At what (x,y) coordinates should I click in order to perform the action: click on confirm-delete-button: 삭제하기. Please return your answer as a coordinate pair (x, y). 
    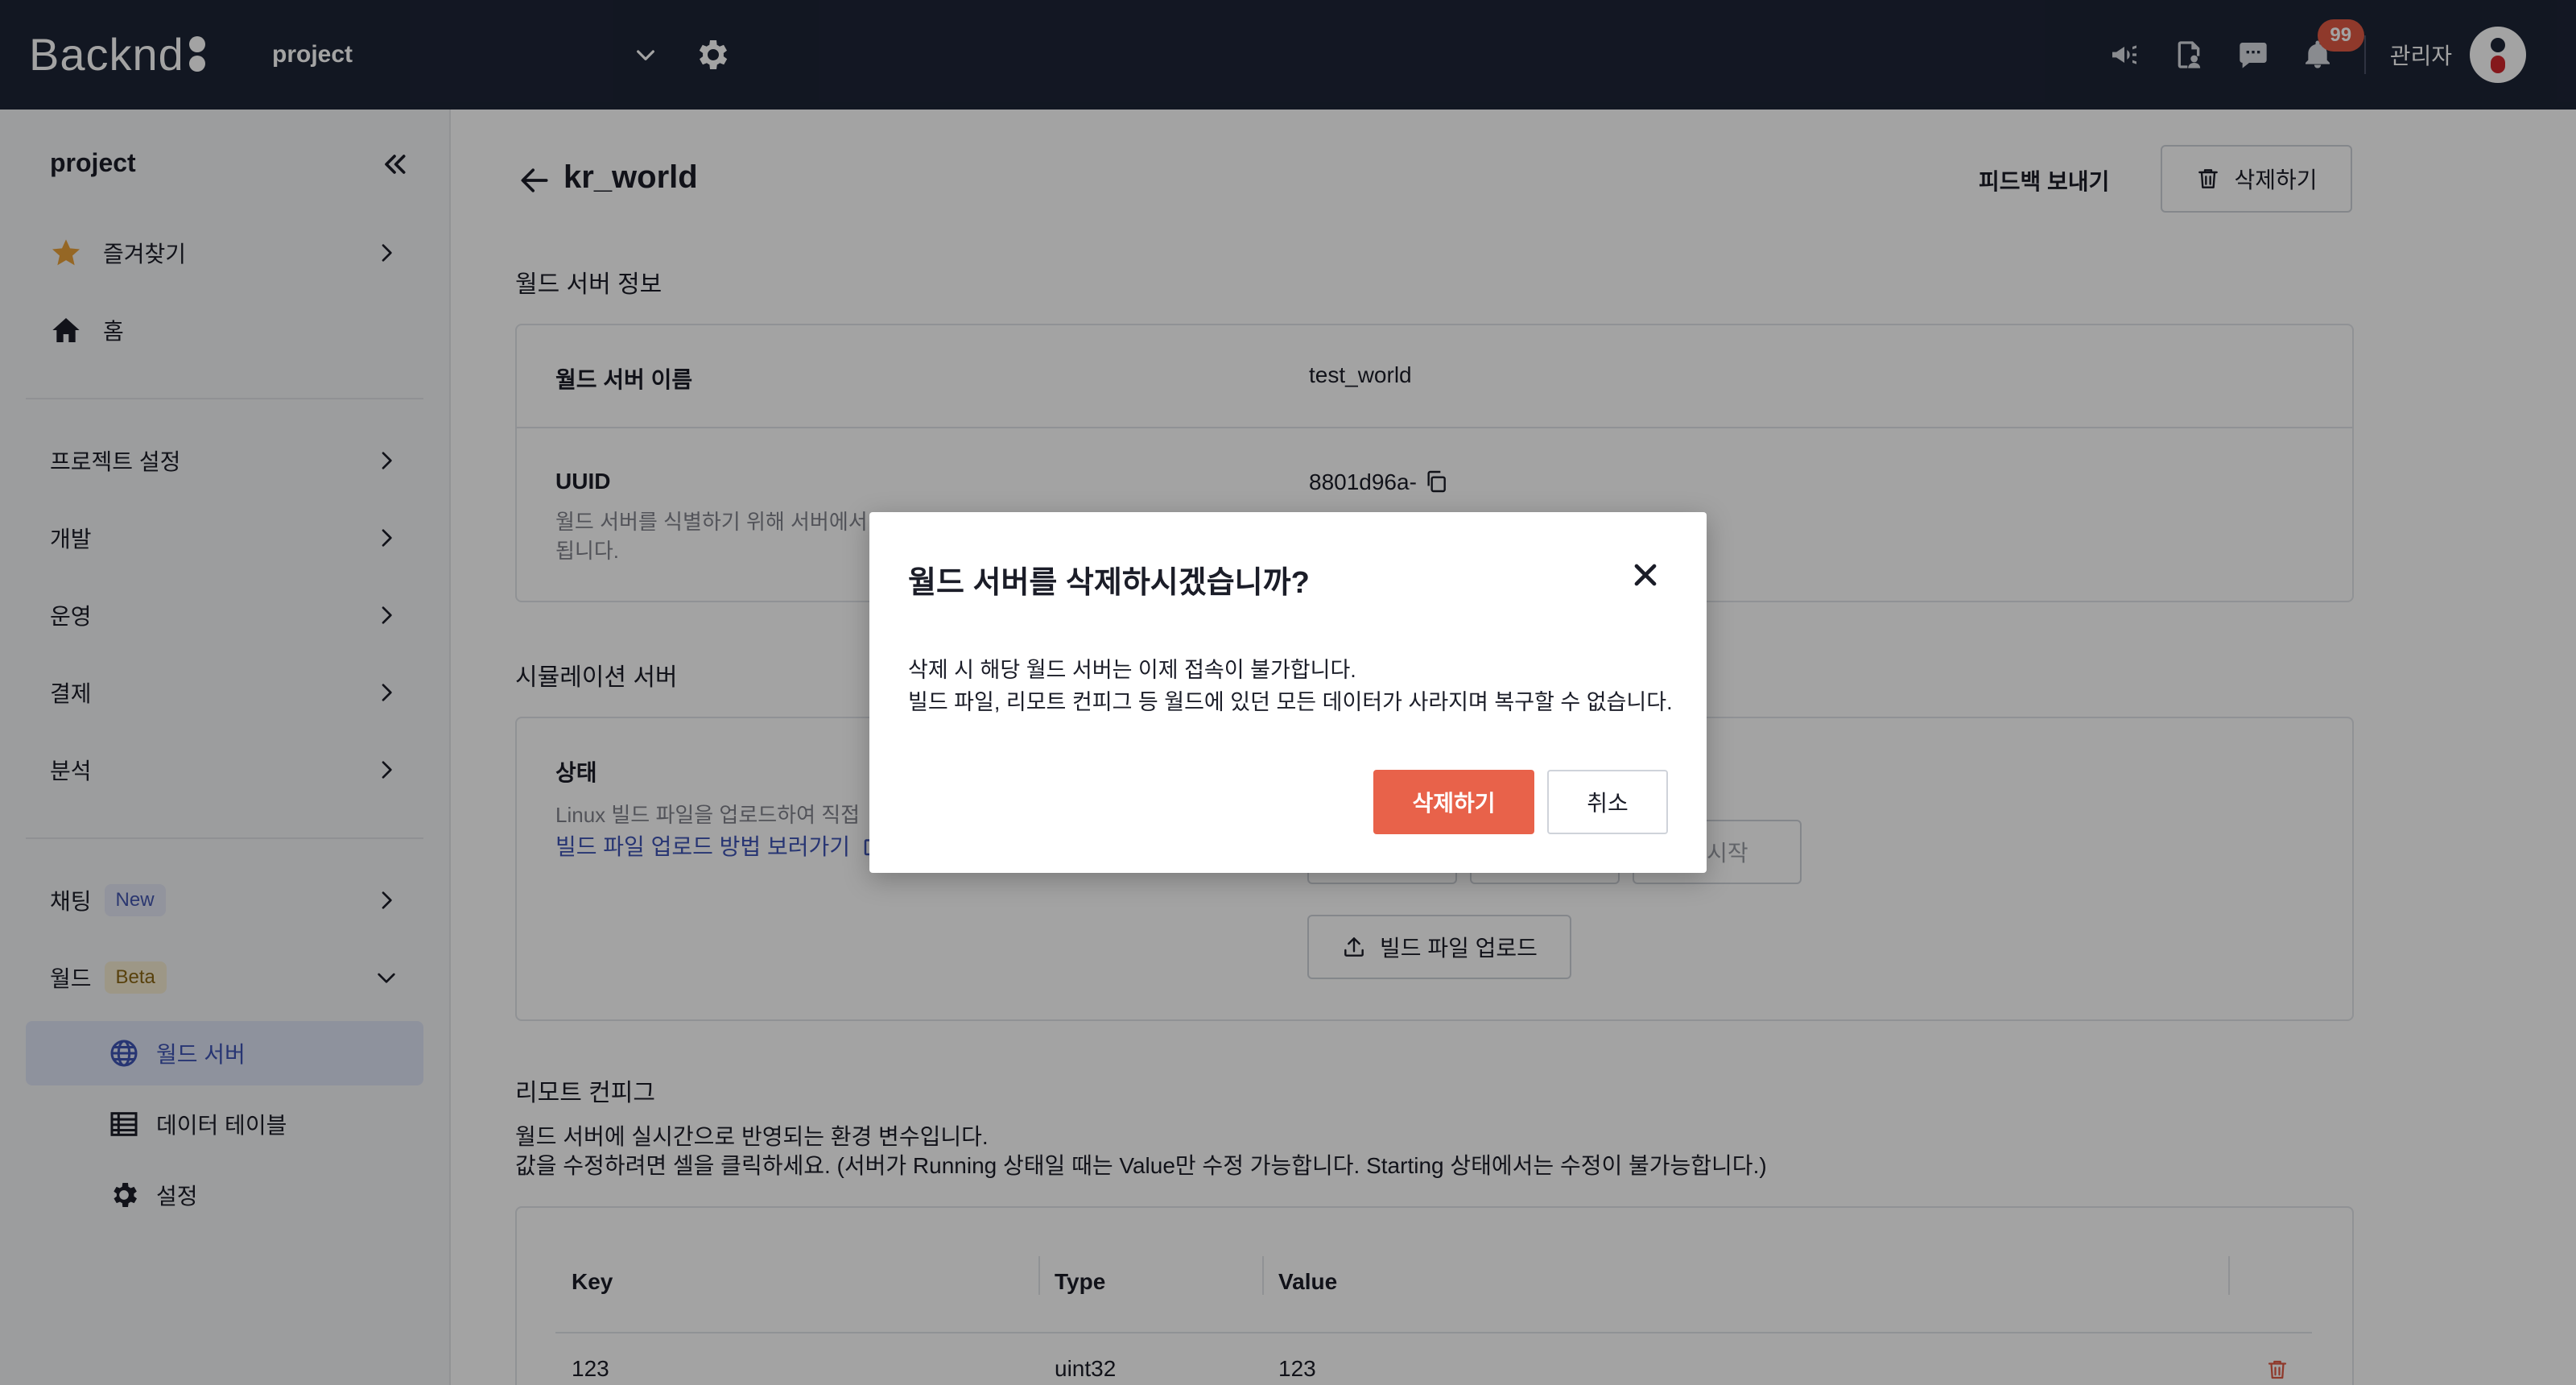
    Looking at the image, I should click on (1453, 802).